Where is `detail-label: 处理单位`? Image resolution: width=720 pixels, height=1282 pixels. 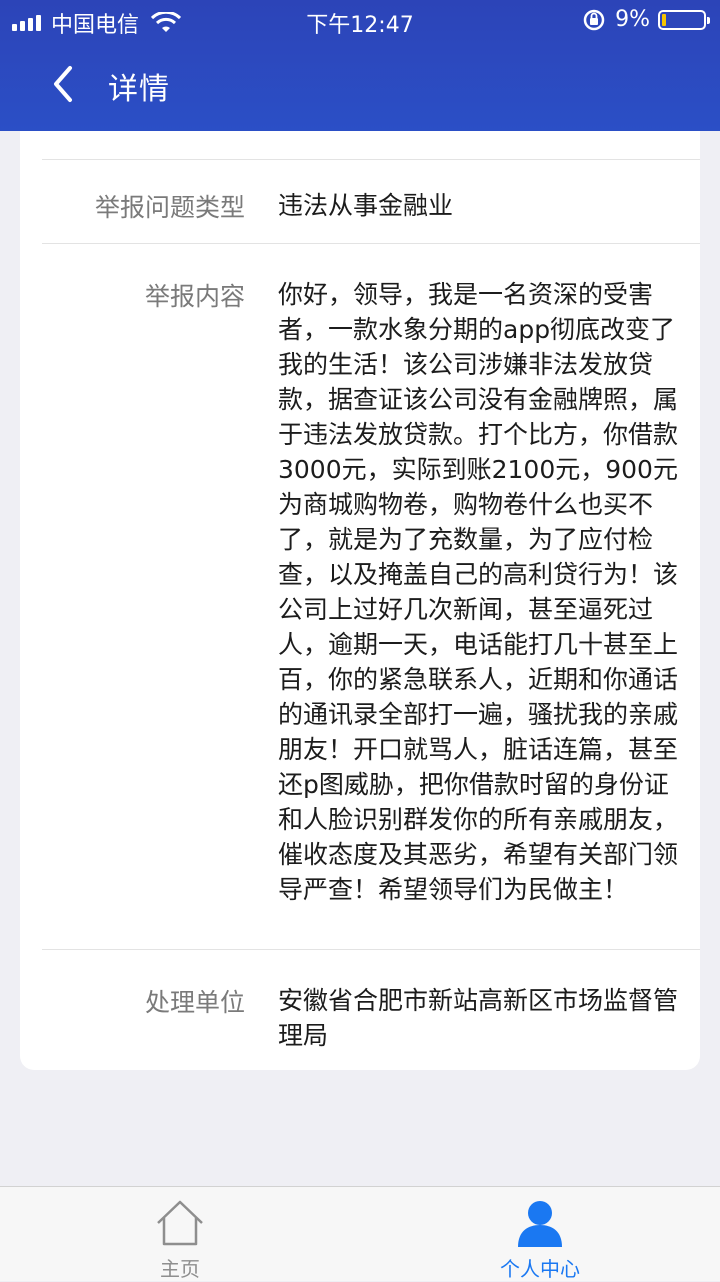 detail-label: 处理单位 is located at coordinates (194, 1002).